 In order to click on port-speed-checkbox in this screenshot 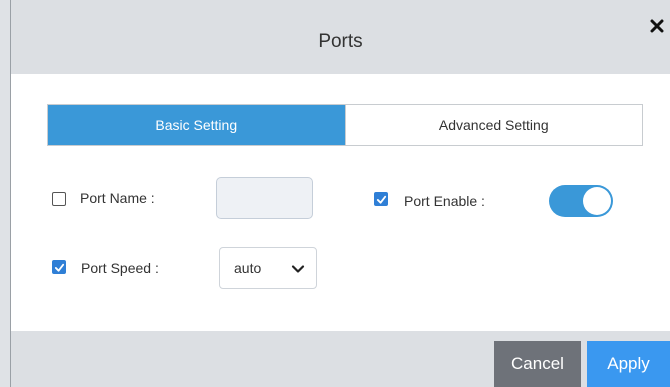, I will do `click(59, 267)`.